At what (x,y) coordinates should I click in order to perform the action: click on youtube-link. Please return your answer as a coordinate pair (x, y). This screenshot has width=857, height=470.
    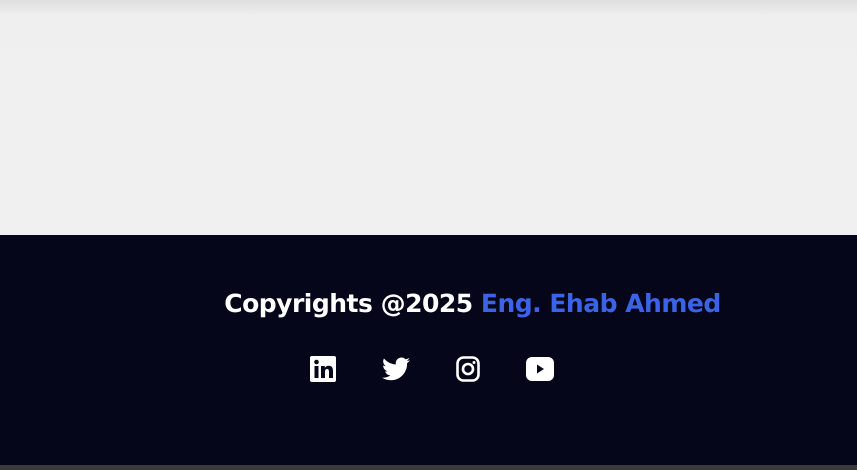
    Looking at the image, I should click on (540, 369).